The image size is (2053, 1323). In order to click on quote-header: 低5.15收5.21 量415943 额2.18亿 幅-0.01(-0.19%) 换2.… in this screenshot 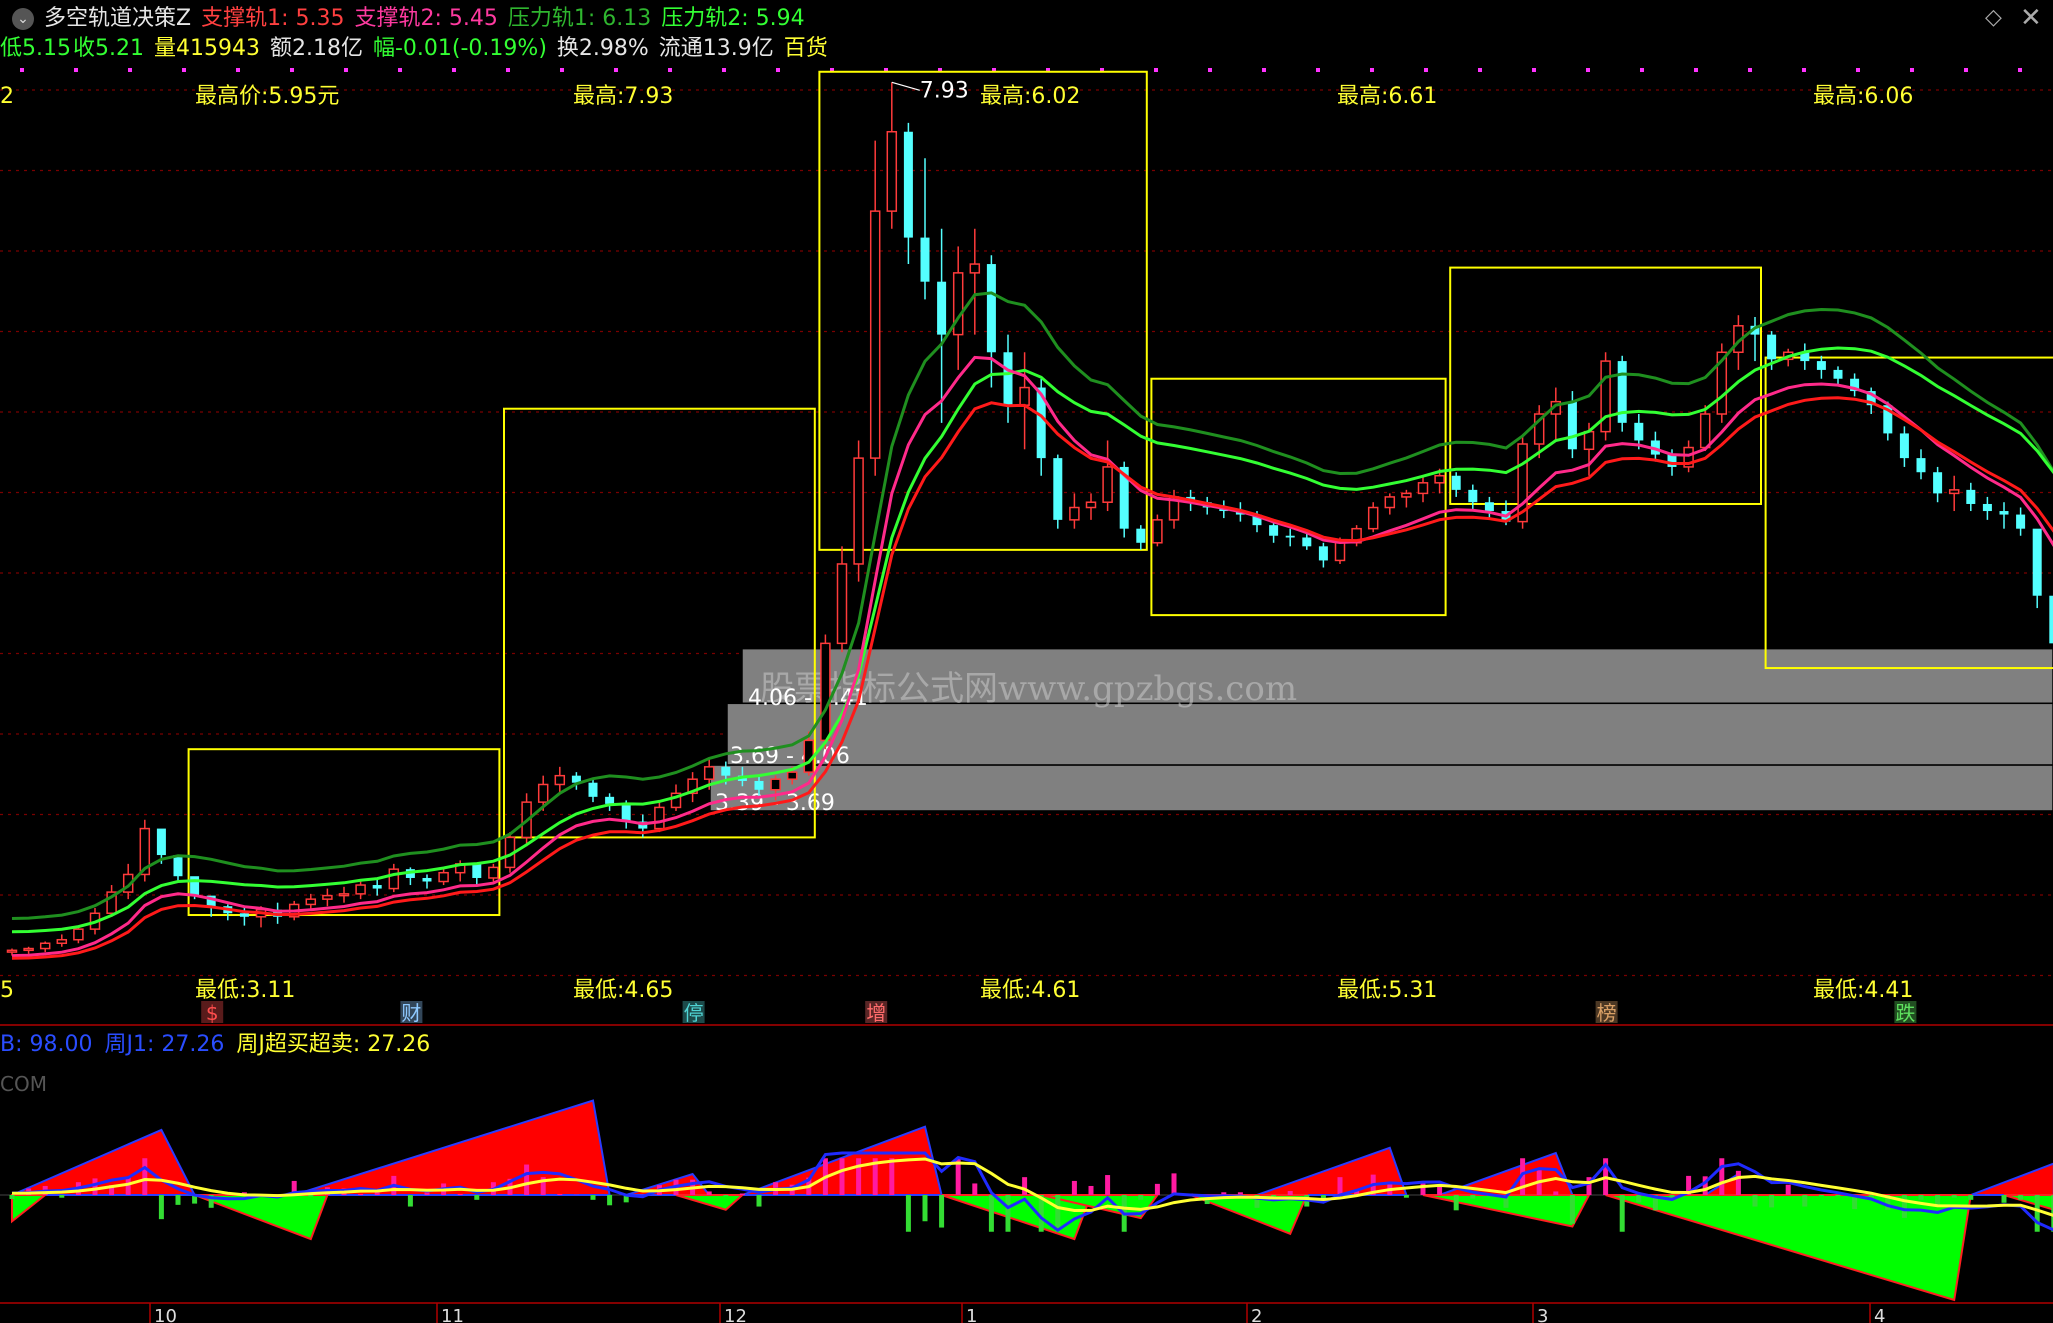, I will do `click(419, 49)`.